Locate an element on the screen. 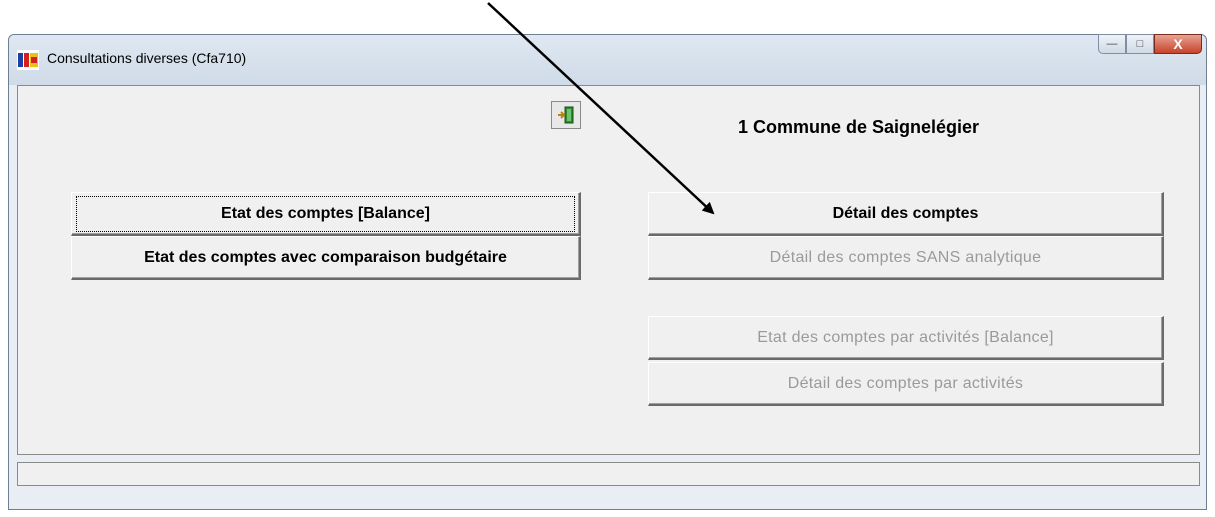 This screenshot has height=517, width=1215. close-button: X is located at coordinates (1178, 44).